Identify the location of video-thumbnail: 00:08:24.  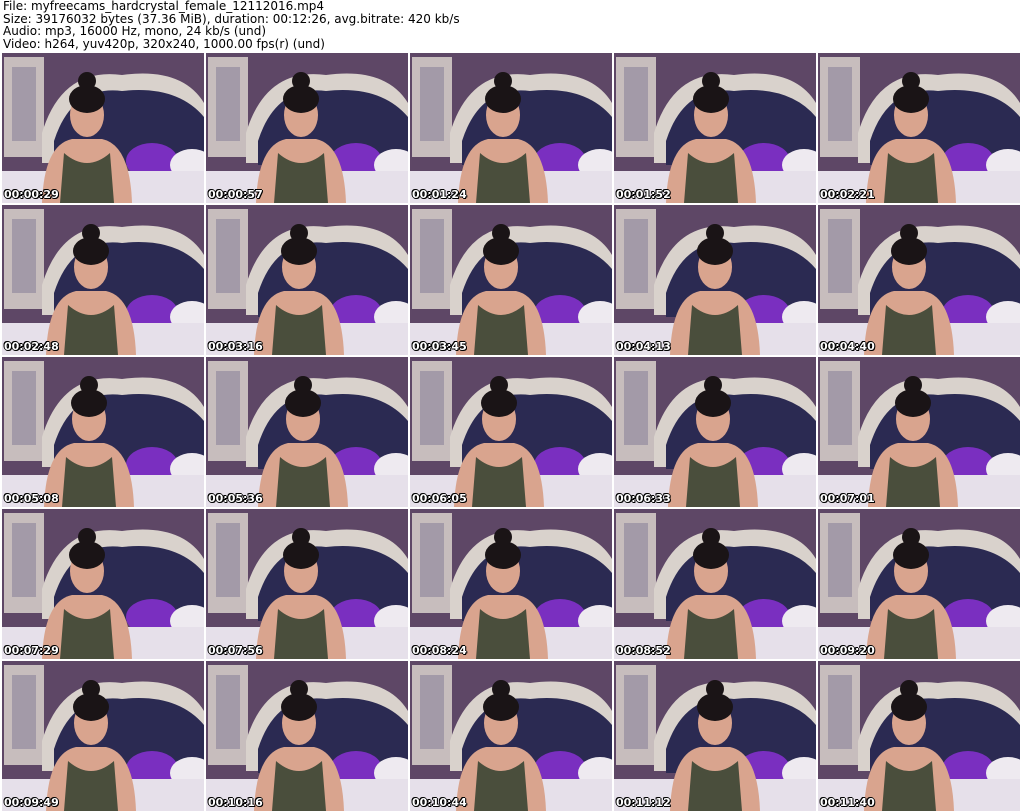
(511, 584).